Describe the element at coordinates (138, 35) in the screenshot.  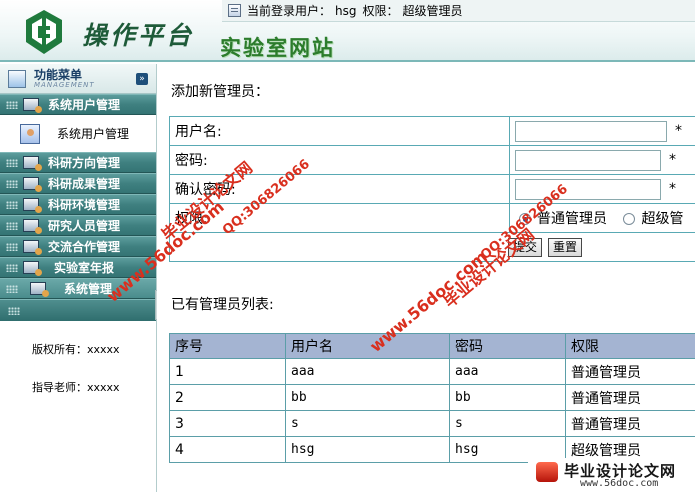
I see `platform-title: 操作平台` at that location.